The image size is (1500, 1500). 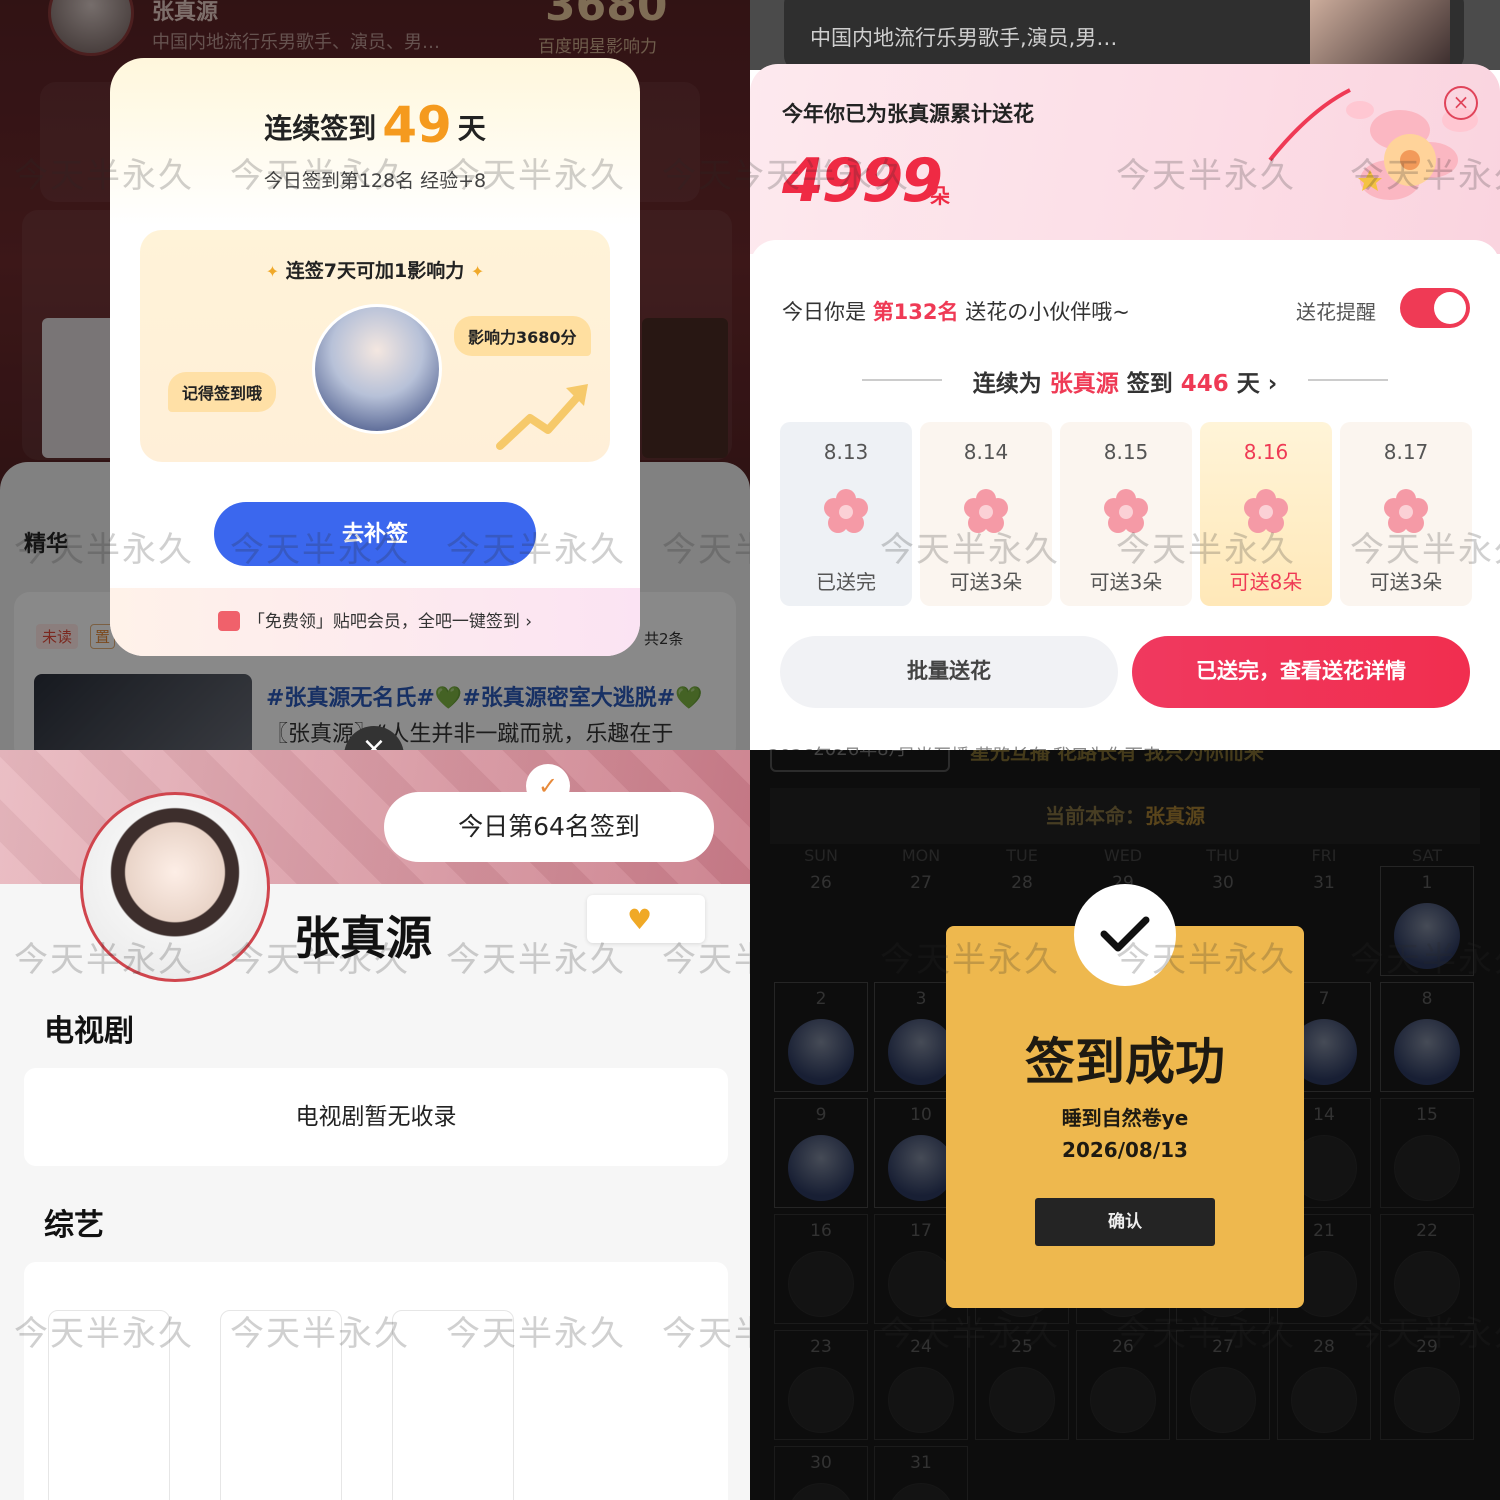 I want to click on success-title: 签到成功, so click(x=1125, y=1062).